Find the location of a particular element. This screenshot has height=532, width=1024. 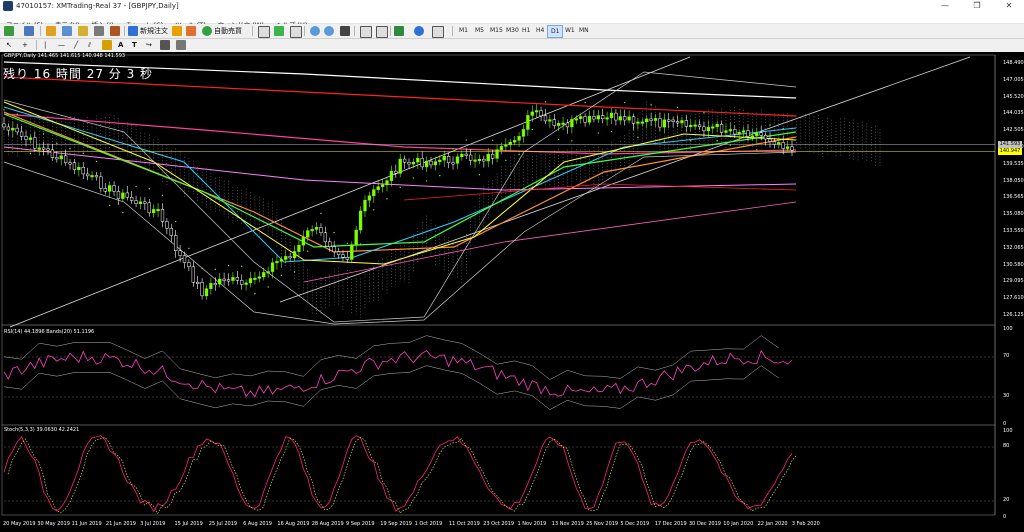

autoscroll-icon is located at coordinates (382, 32).